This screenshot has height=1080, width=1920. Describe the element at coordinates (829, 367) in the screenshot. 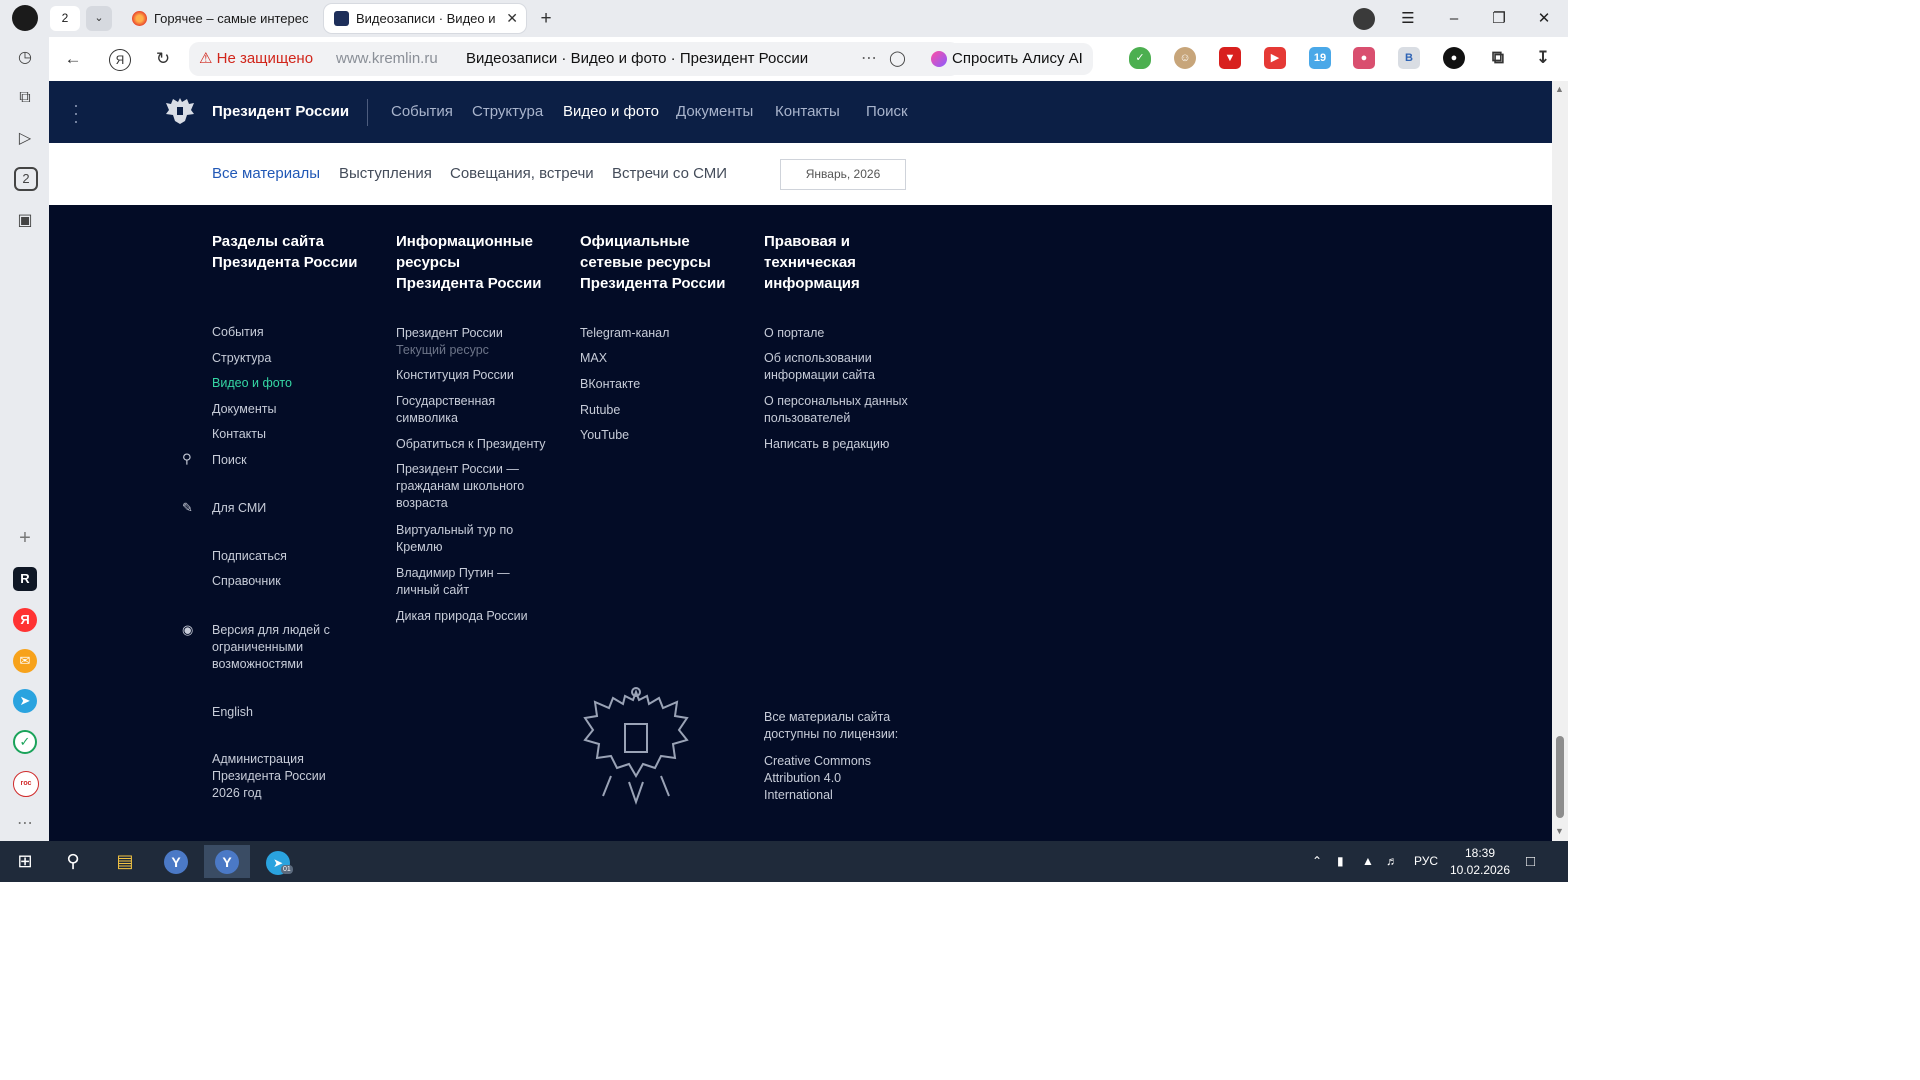

I see `footer-link-info-usage: Об использовании информации сайта` at that location.